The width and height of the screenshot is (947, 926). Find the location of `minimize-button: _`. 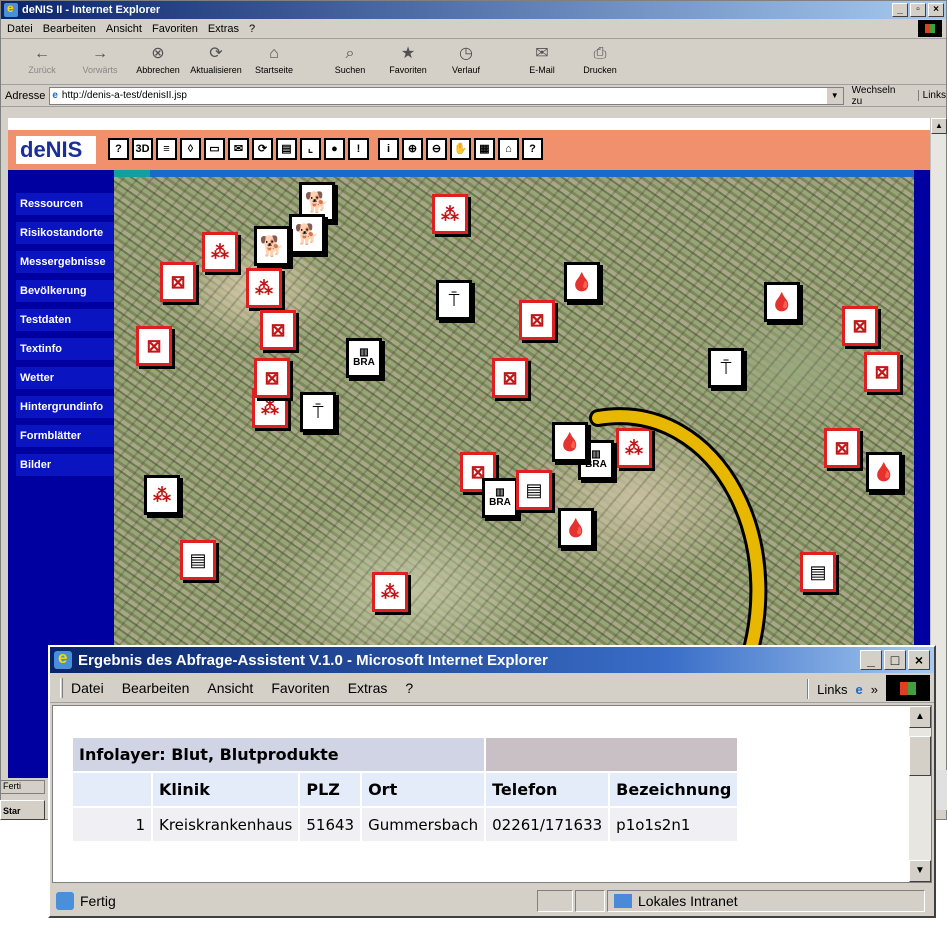

minimize-button: _ is located at coordinates (900, 10).